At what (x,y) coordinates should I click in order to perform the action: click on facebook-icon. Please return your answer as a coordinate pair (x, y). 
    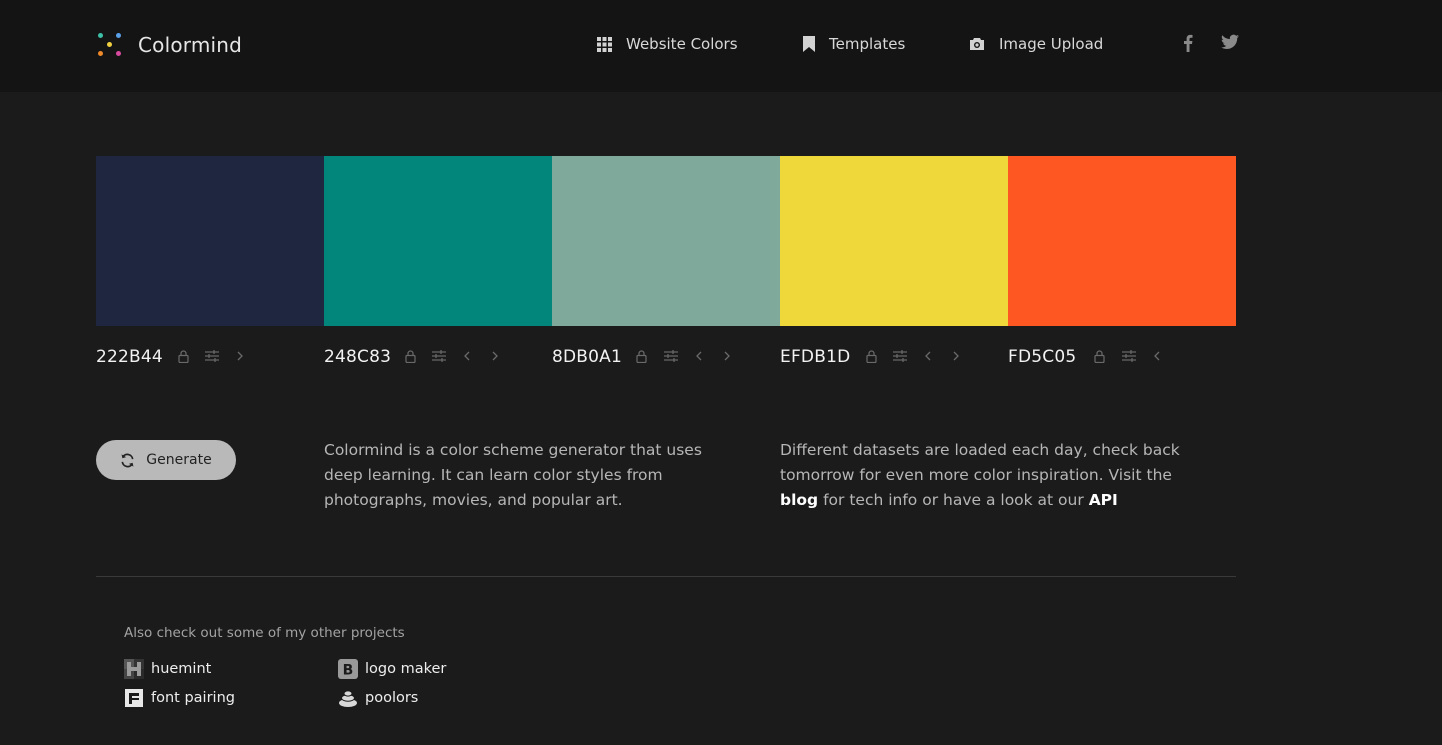
    Looking at the image, I should click on (1188, 43).